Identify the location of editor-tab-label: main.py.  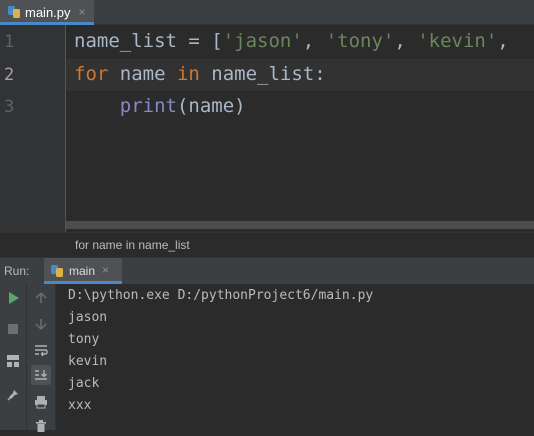
(48, 12).